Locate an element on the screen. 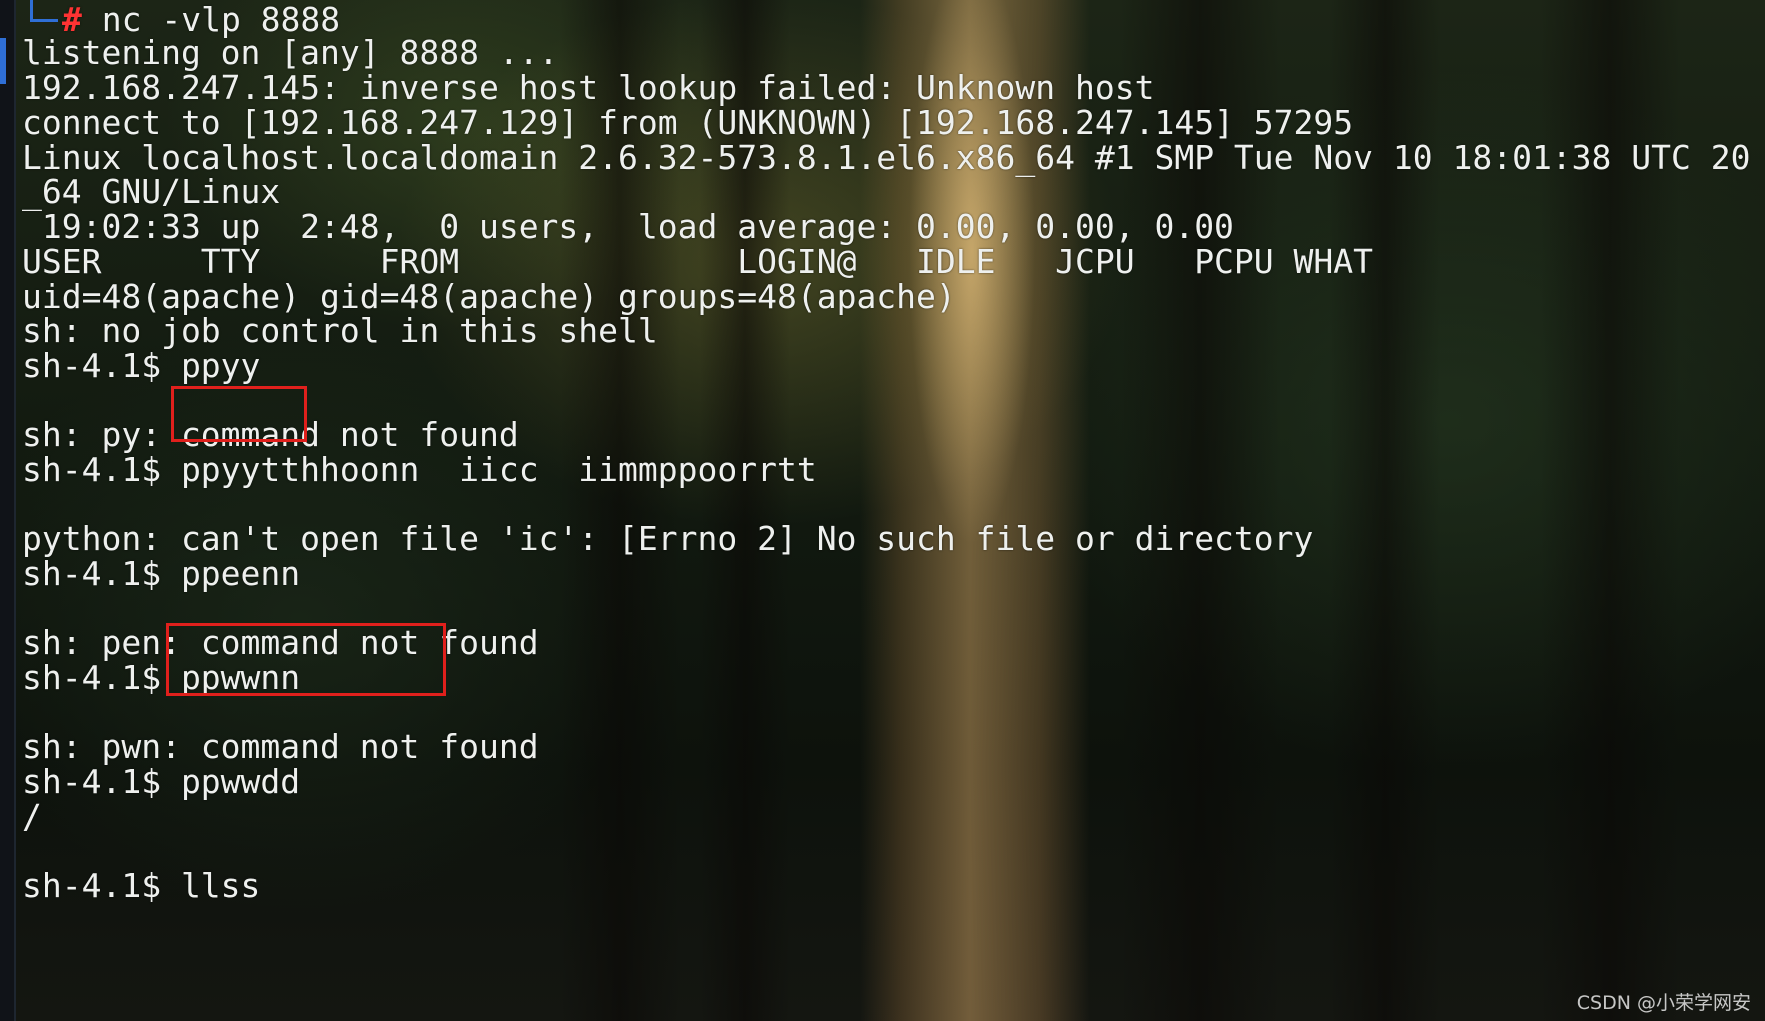 The width and height of the screenshot is (1765, 1021). terminal-side-strip is located at coordinates (8, 510).